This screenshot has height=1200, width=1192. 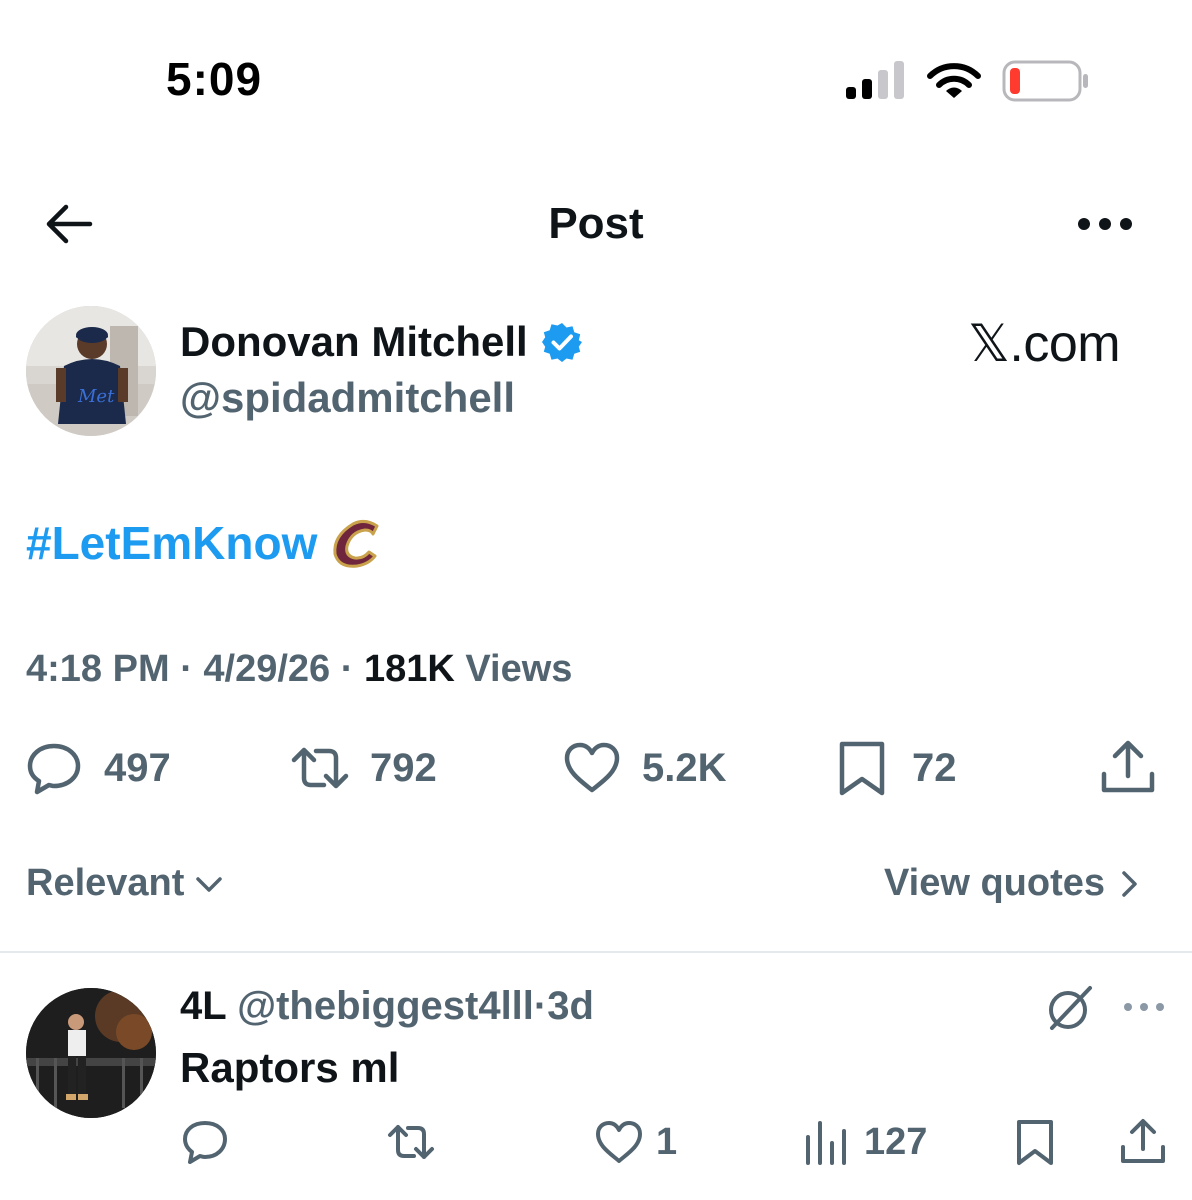 I want to click on more-options-button, so click(x=1105, y=224).